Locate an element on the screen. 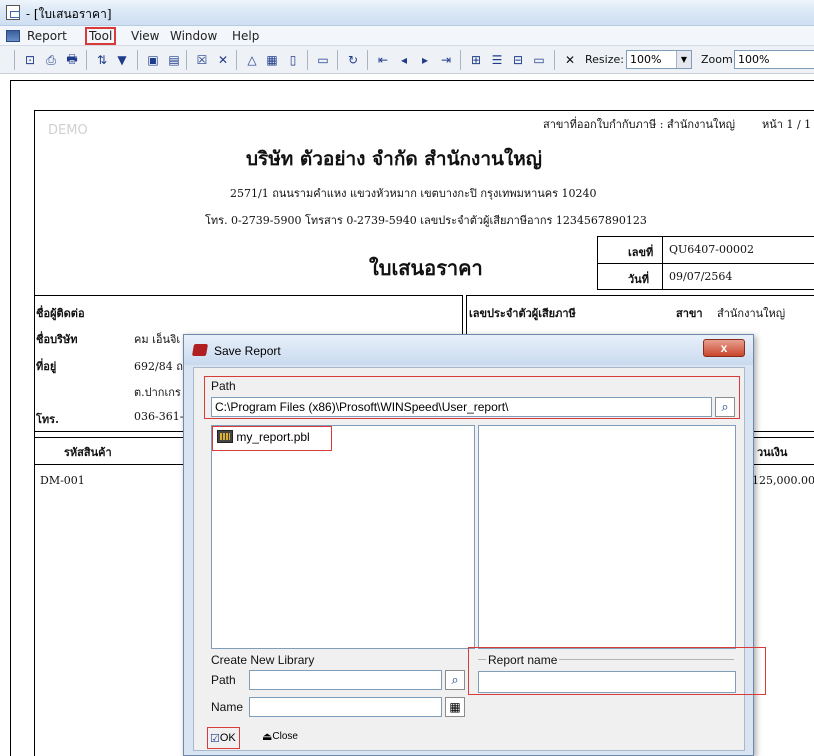 Image resolution: width=814 pixels, height=756 pixels. chevron-down-icon: ▼ is located at coordinates (683, 59).